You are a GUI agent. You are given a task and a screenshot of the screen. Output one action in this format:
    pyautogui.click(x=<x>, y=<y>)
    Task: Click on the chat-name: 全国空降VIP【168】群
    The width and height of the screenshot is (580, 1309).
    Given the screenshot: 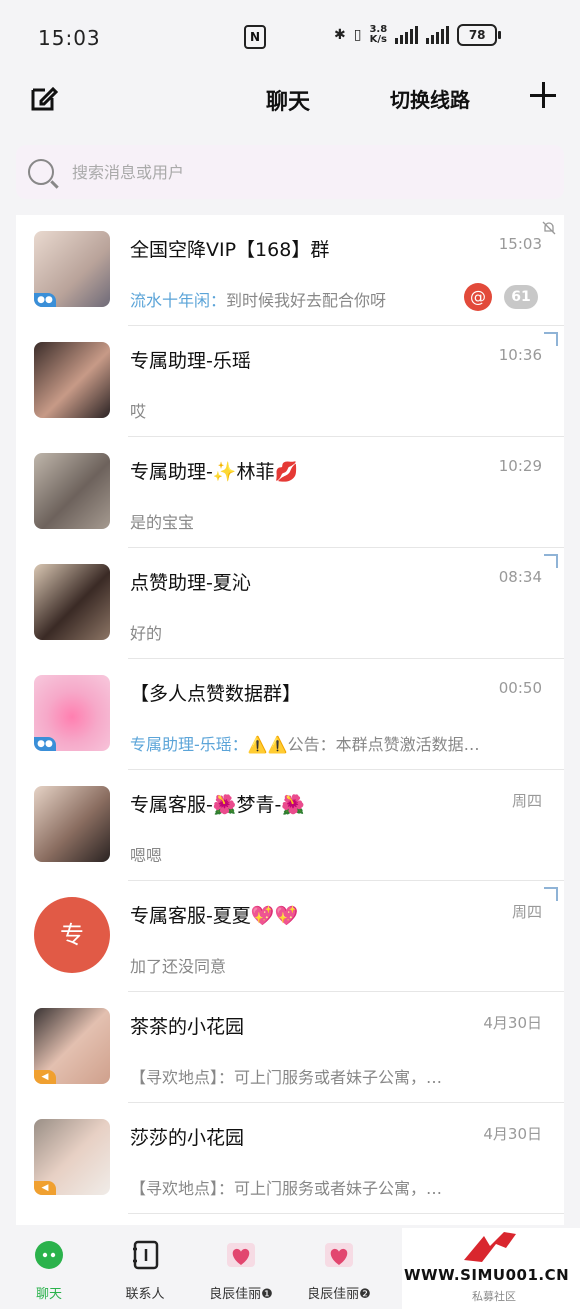 What is the action you would take?
    pyautogui.click(x=230, y=250)
    